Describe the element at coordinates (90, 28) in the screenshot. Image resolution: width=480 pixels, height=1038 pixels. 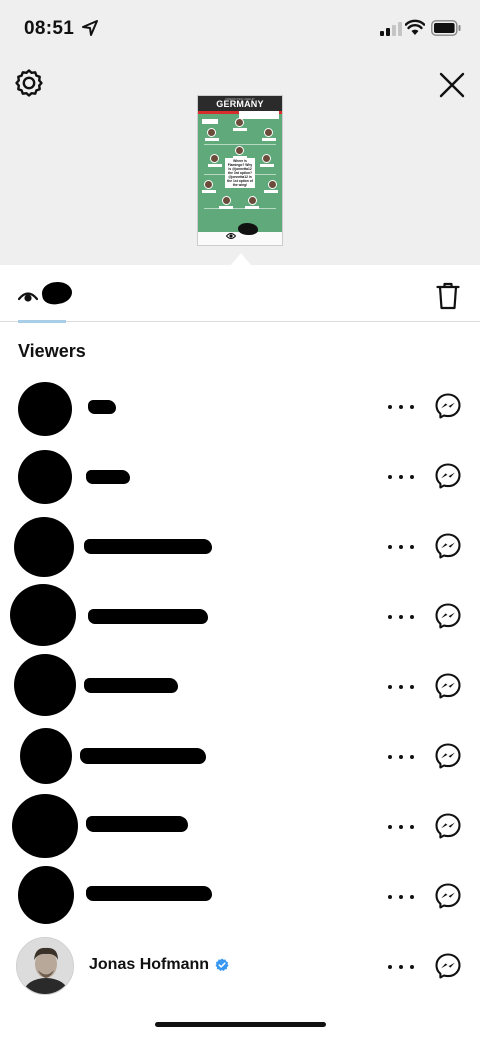
I see `location-arrow-icon` at that location.